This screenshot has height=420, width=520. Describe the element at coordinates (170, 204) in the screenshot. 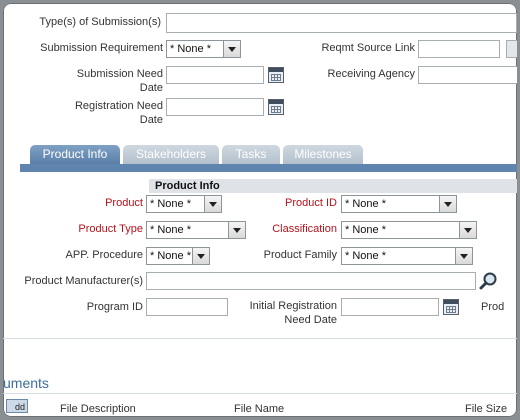

I see `product-value: * None *` at that location.